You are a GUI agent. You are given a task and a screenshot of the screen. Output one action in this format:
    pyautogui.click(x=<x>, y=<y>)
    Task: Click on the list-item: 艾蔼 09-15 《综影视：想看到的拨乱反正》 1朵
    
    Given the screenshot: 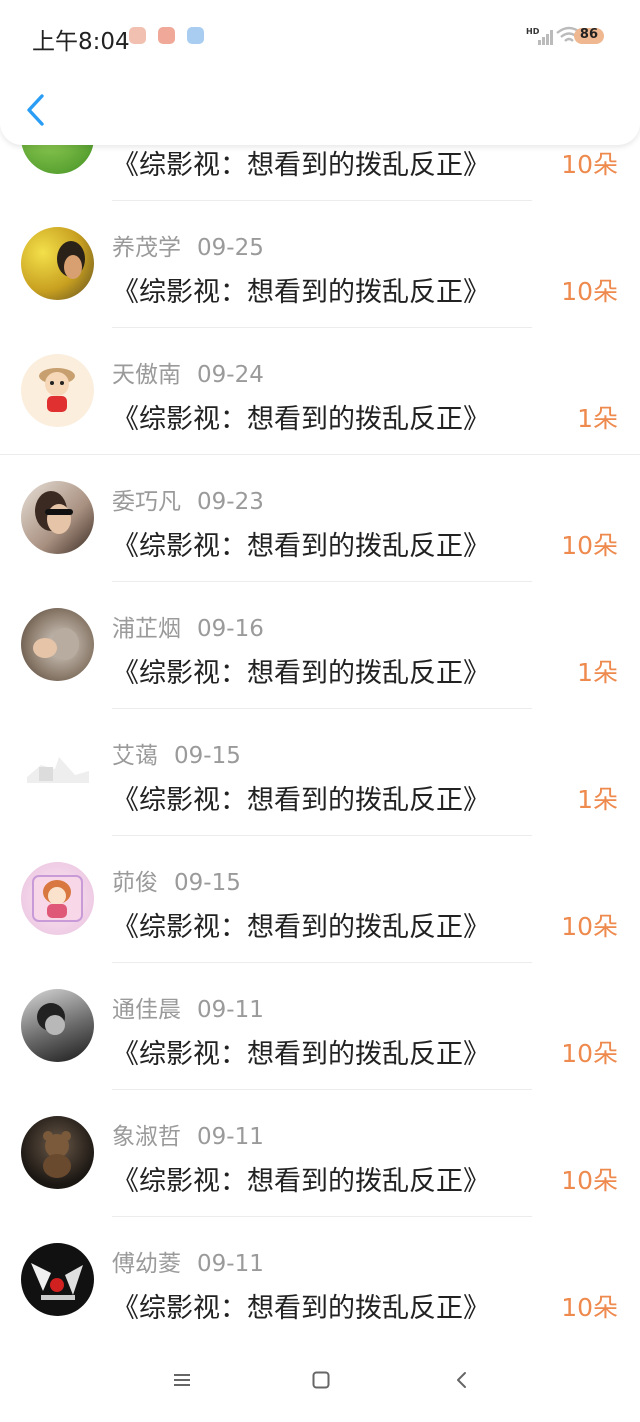 What is the action you would take?
    pyautogui.click(x=320, y=771)
    